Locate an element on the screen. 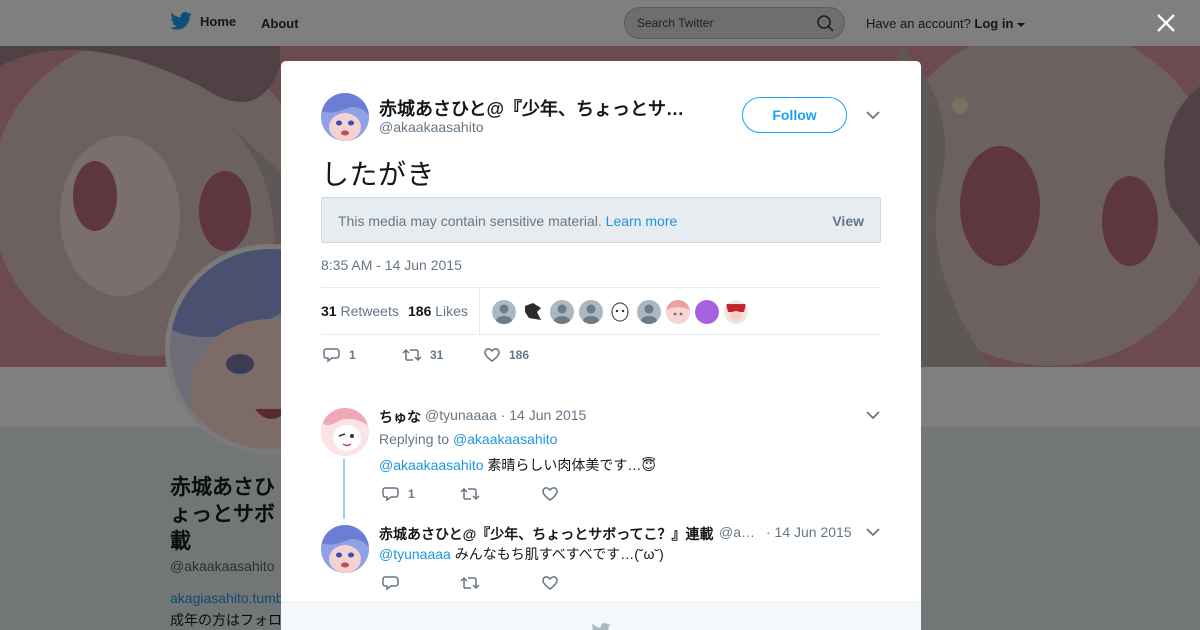 The width and height of the screenshot is (1200, 630). author-avatar is located at coordinates (345, 117).